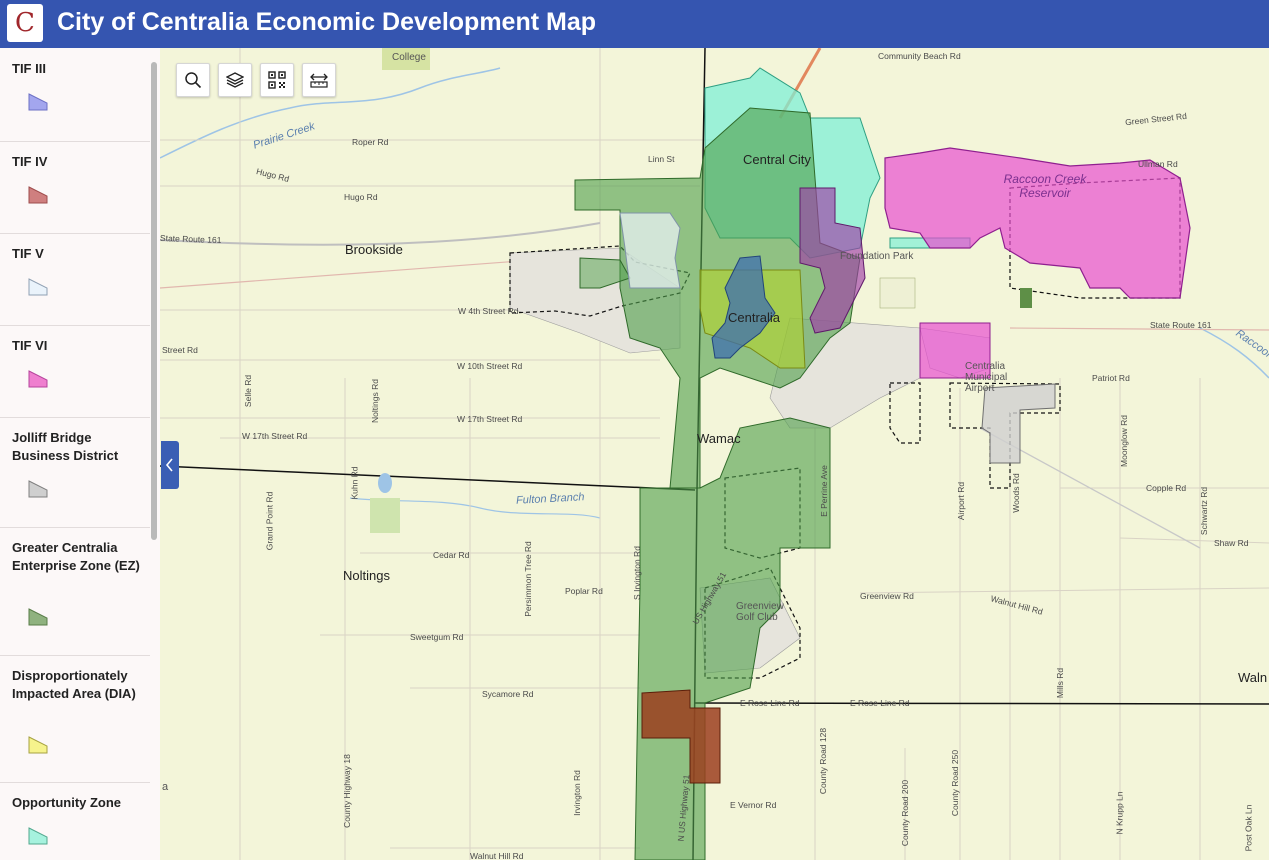 The image size is (1269, 860). I want to click on road-community-beach: Community Beach Rd, so click(919, 56).